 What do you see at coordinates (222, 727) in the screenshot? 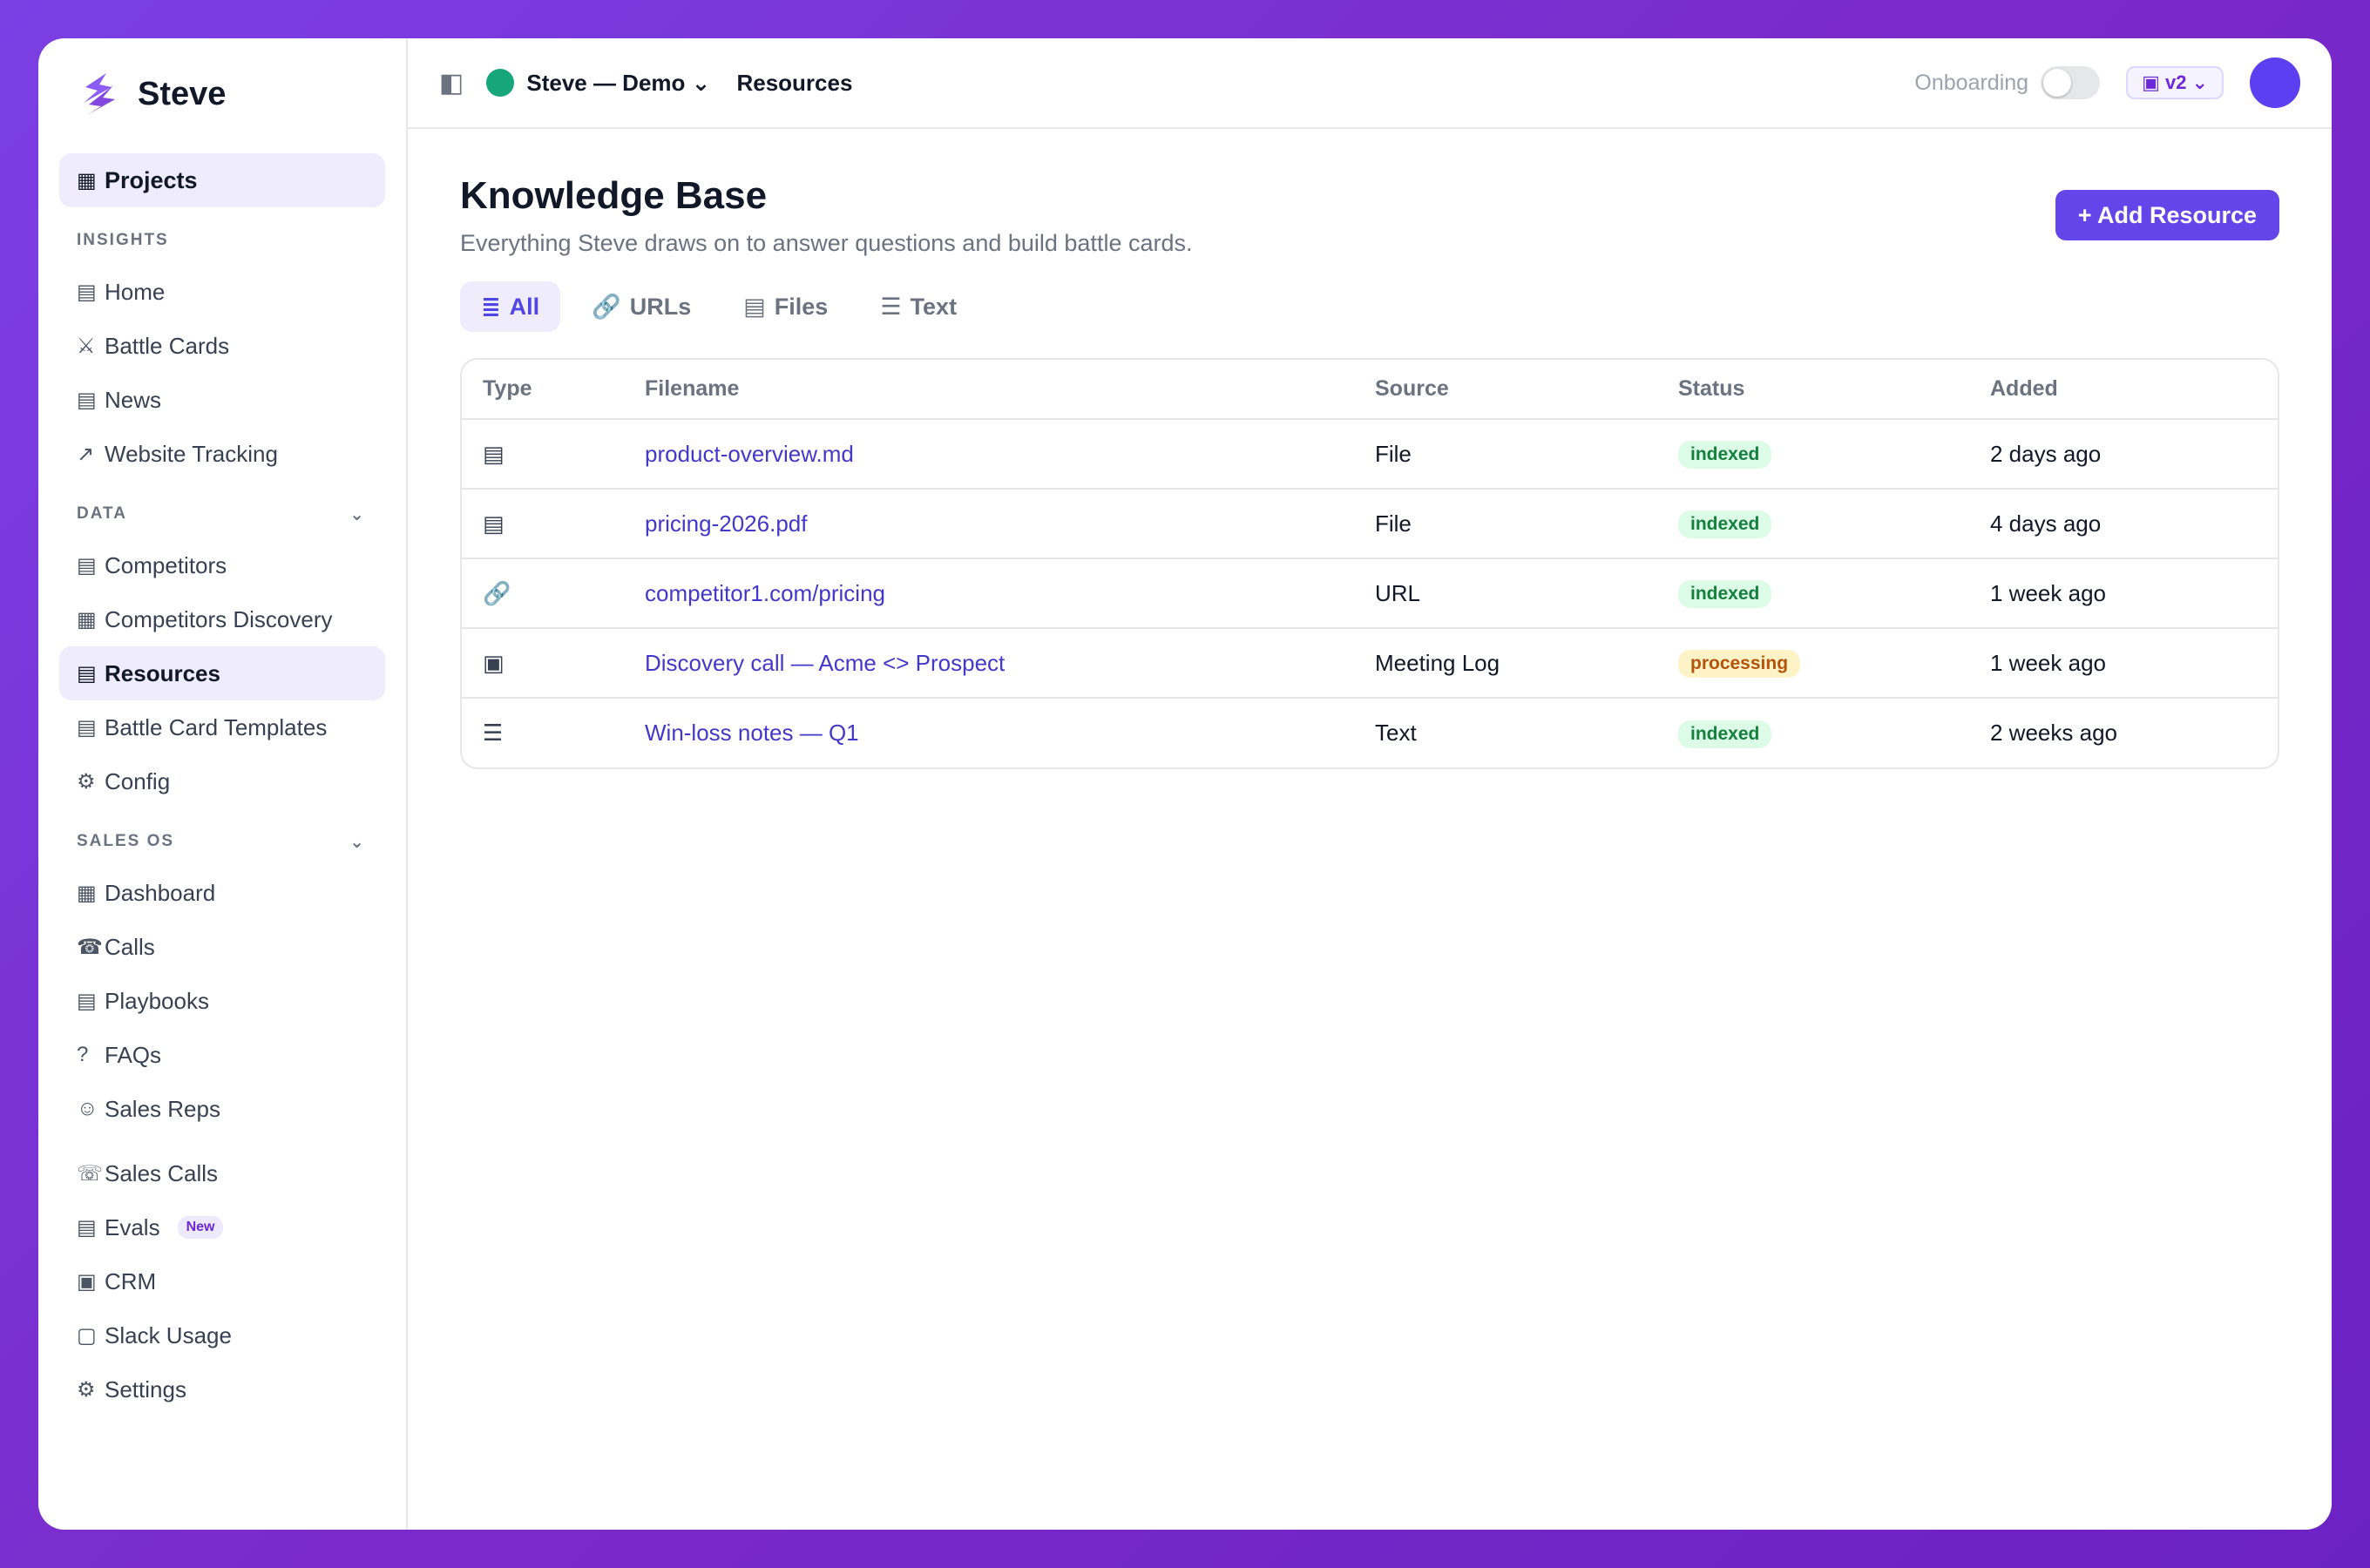
I see `sidebar-item-battle-card-templates: ▤ Battle Card Templates` at bounding box center [222, 727].